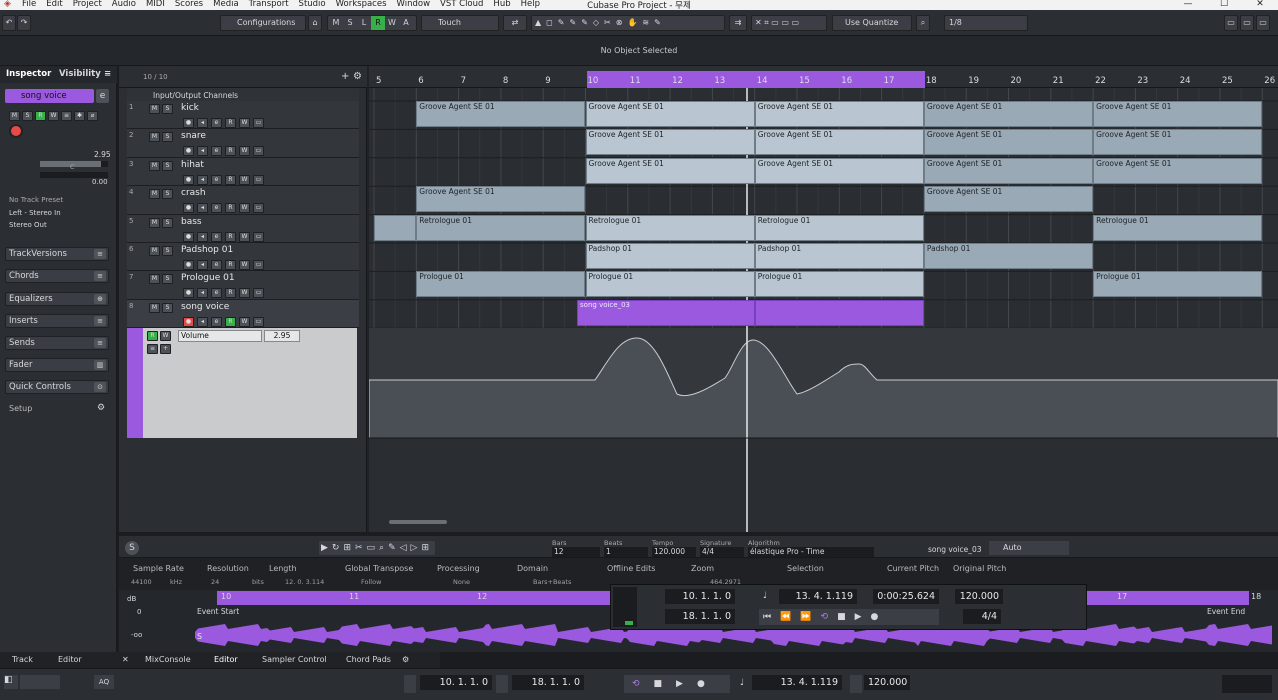 This screenshot has height=700, width=1278. I want to click on automation-parameter: Volume, so click(220, 336).